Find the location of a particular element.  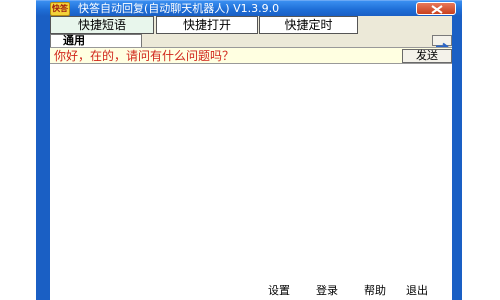

tab-quick-phrases: 快捷短语 is located at coordinates (102, 25).